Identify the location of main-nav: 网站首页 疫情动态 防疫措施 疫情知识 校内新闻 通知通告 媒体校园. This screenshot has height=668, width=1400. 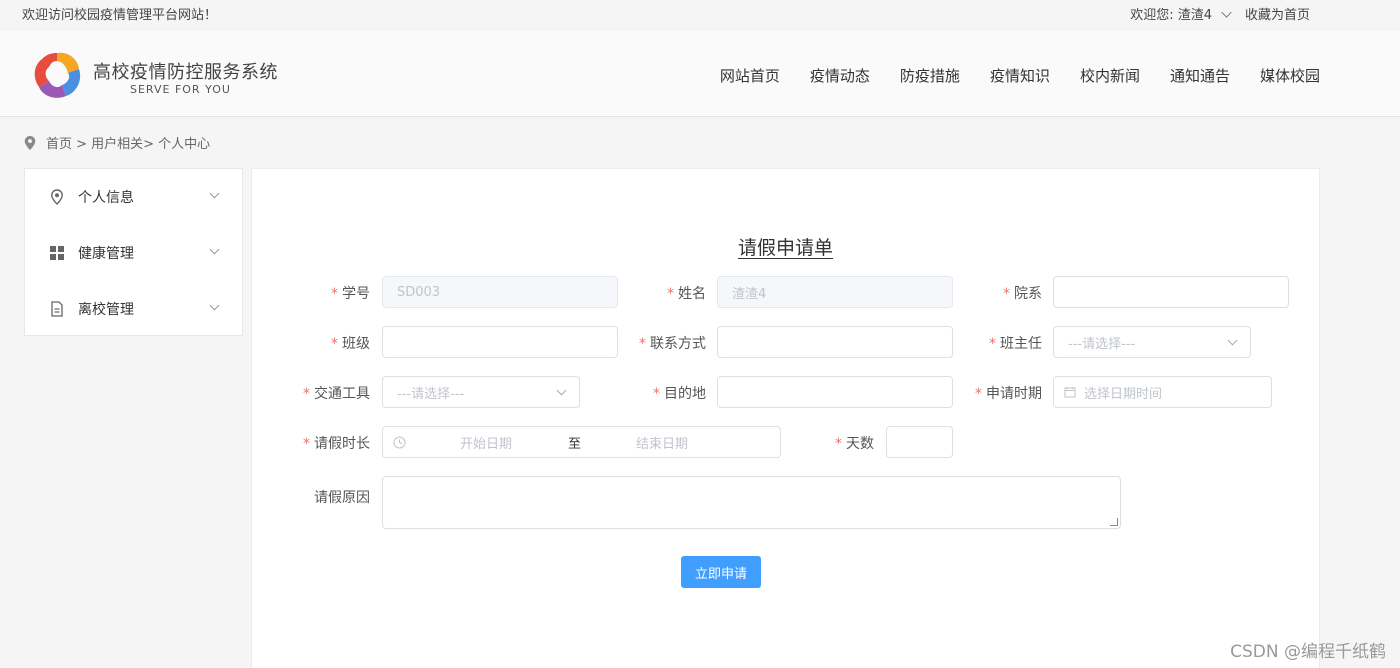
(1005, 75).